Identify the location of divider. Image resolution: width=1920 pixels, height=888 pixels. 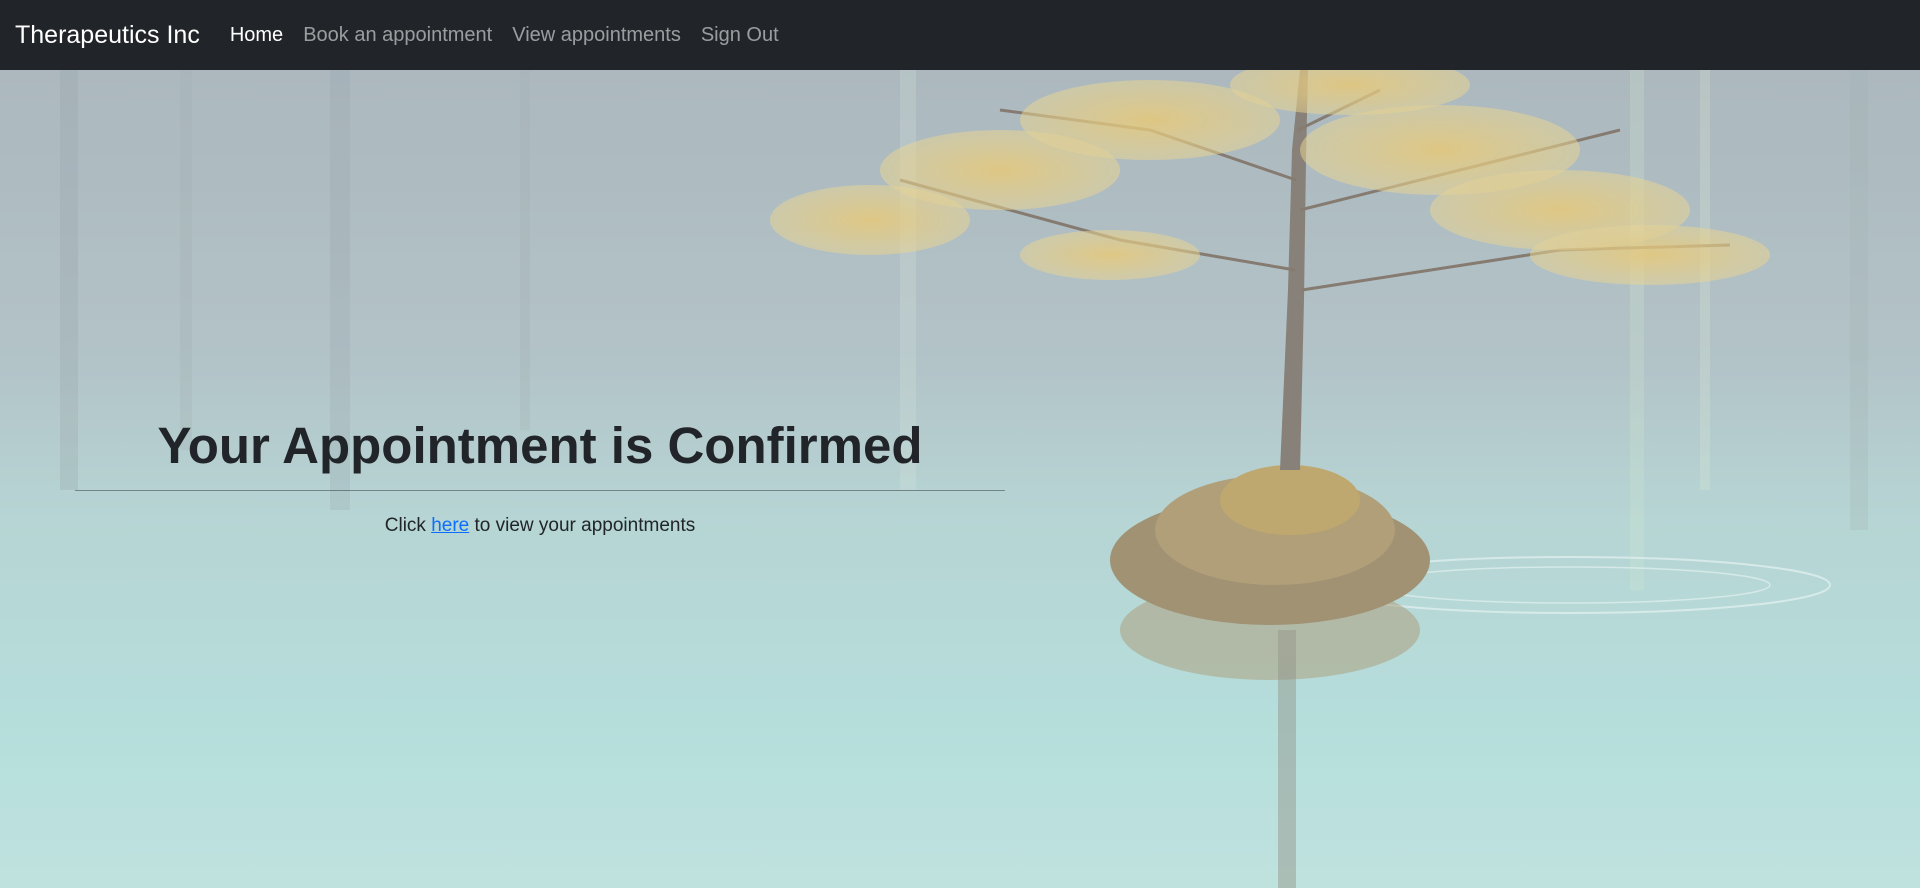
(540, 491).